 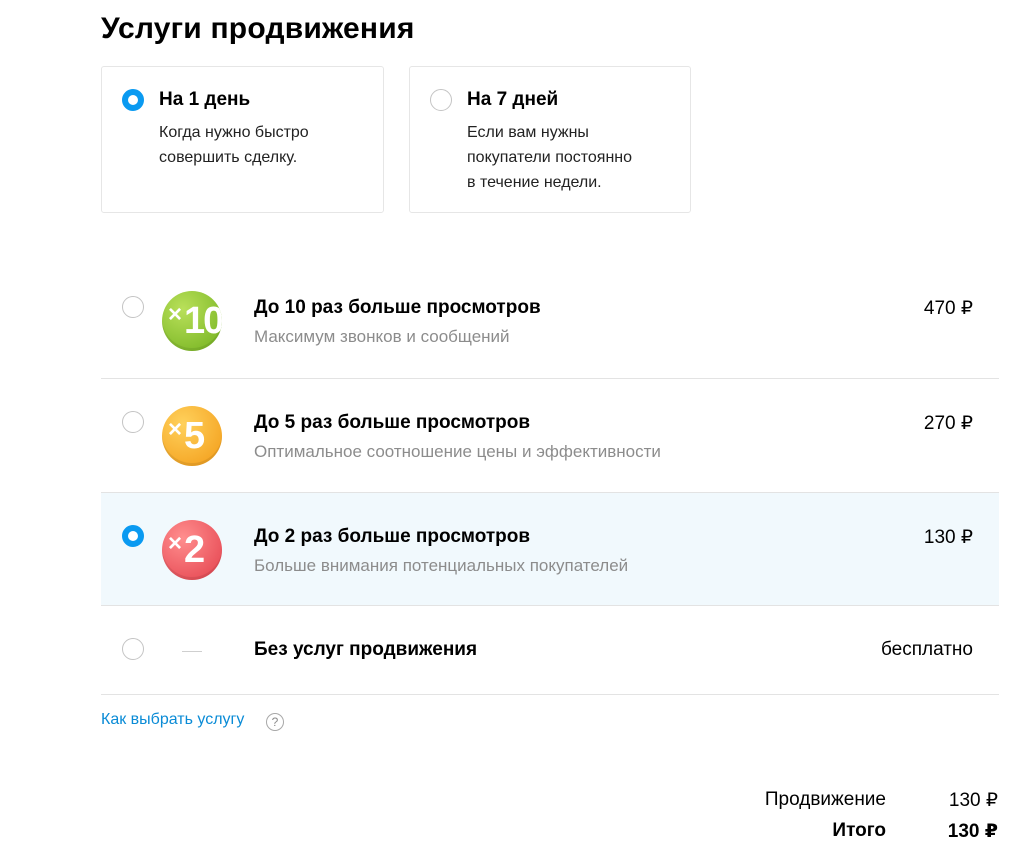 What do you see at coordinates (441, 100) in the screenshot?
I see `duration-radio-7-days` at bounding box center [441, 100].